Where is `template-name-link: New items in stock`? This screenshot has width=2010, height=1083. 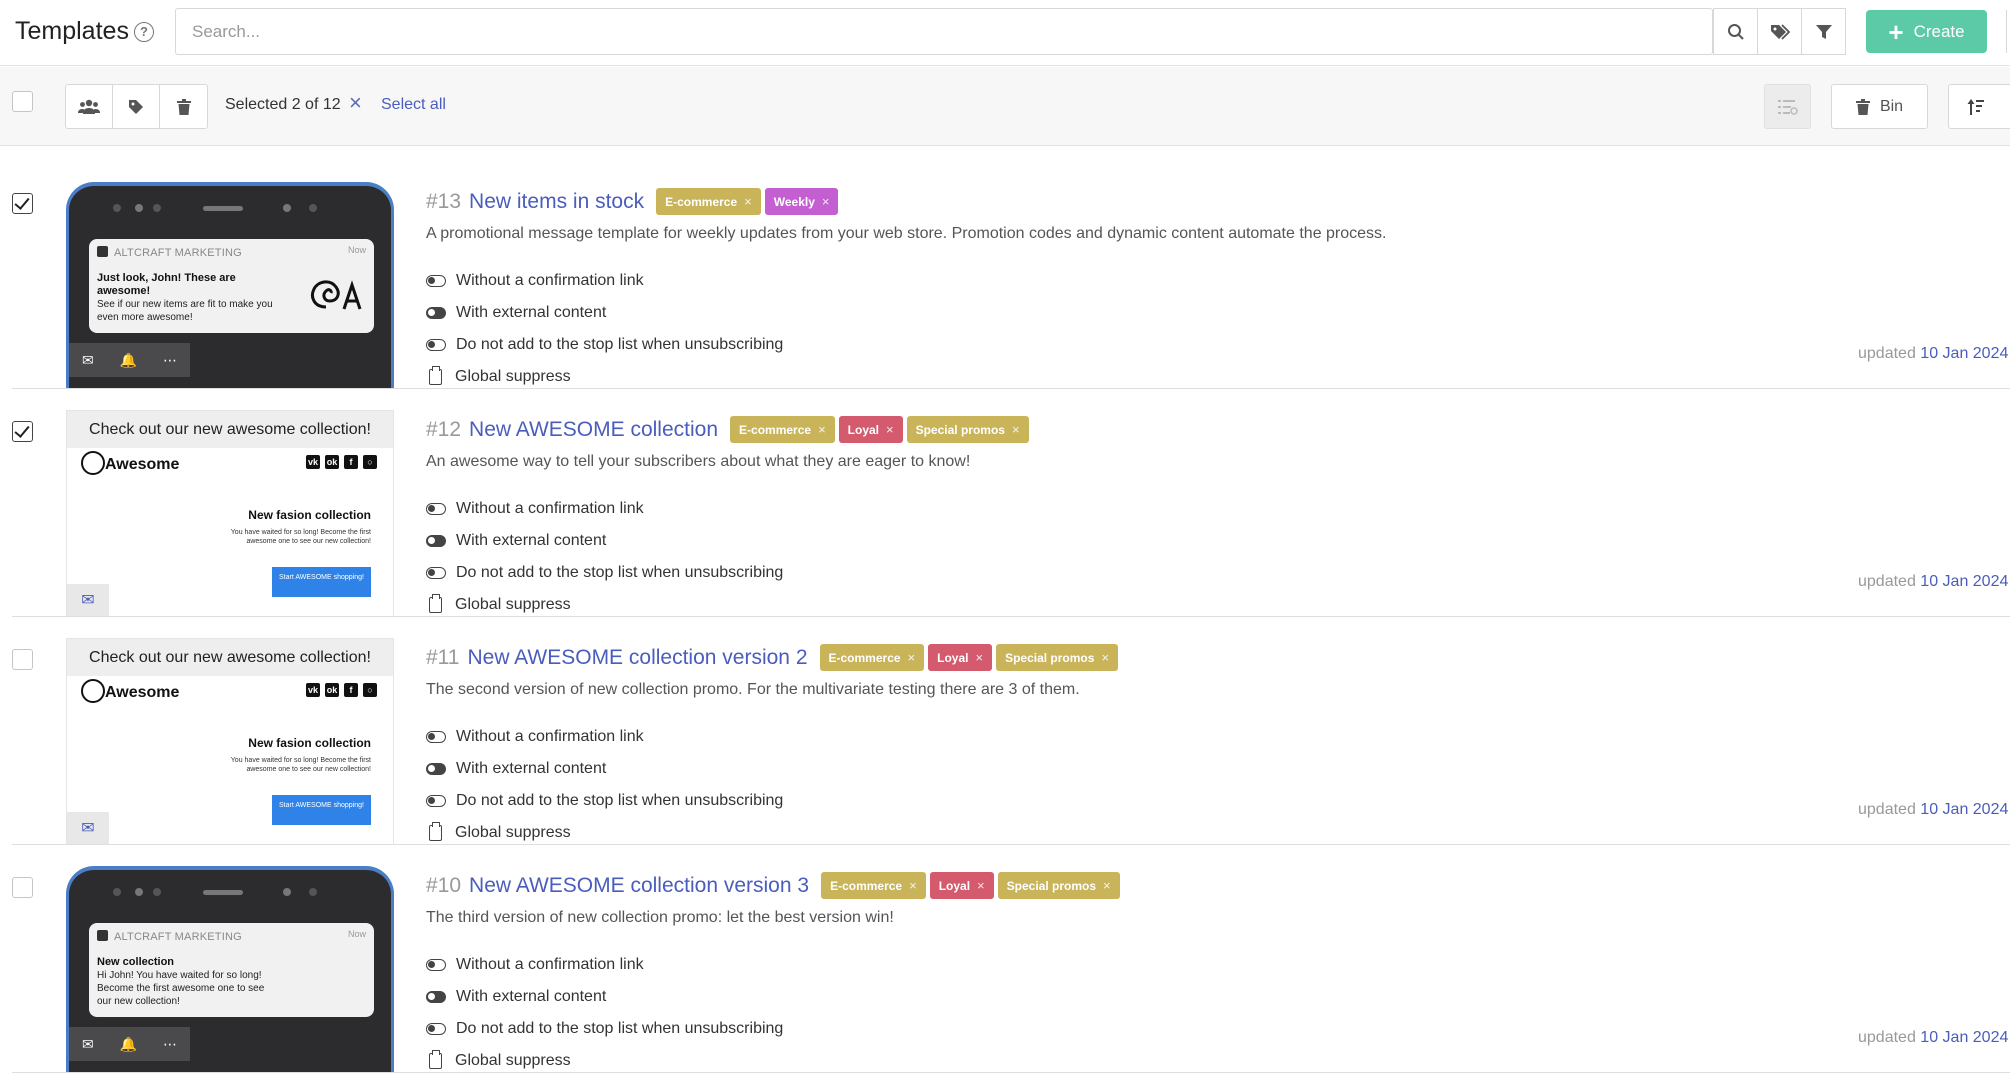
template-name-link: New items in stock is located at coordinates (556, 202).